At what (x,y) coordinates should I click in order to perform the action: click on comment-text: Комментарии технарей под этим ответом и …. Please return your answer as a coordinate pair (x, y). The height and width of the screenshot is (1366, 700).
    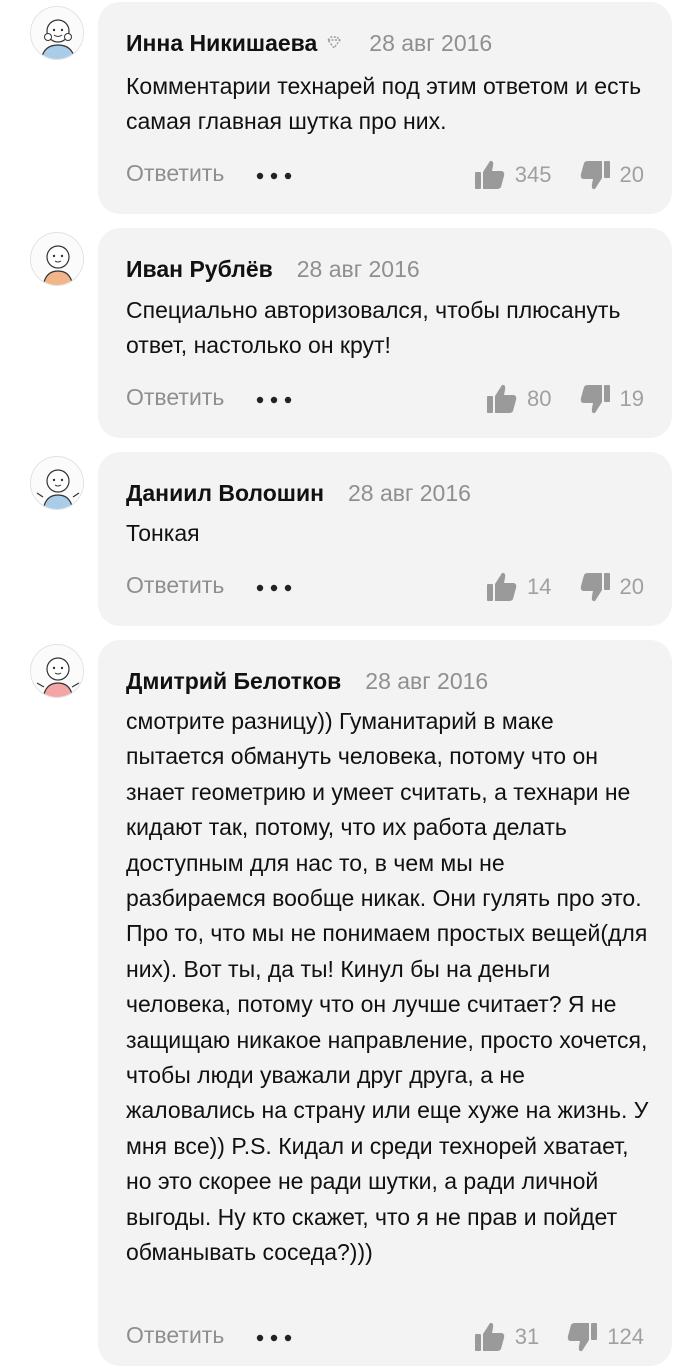
    Looking at the image, I should click on (384, 104).